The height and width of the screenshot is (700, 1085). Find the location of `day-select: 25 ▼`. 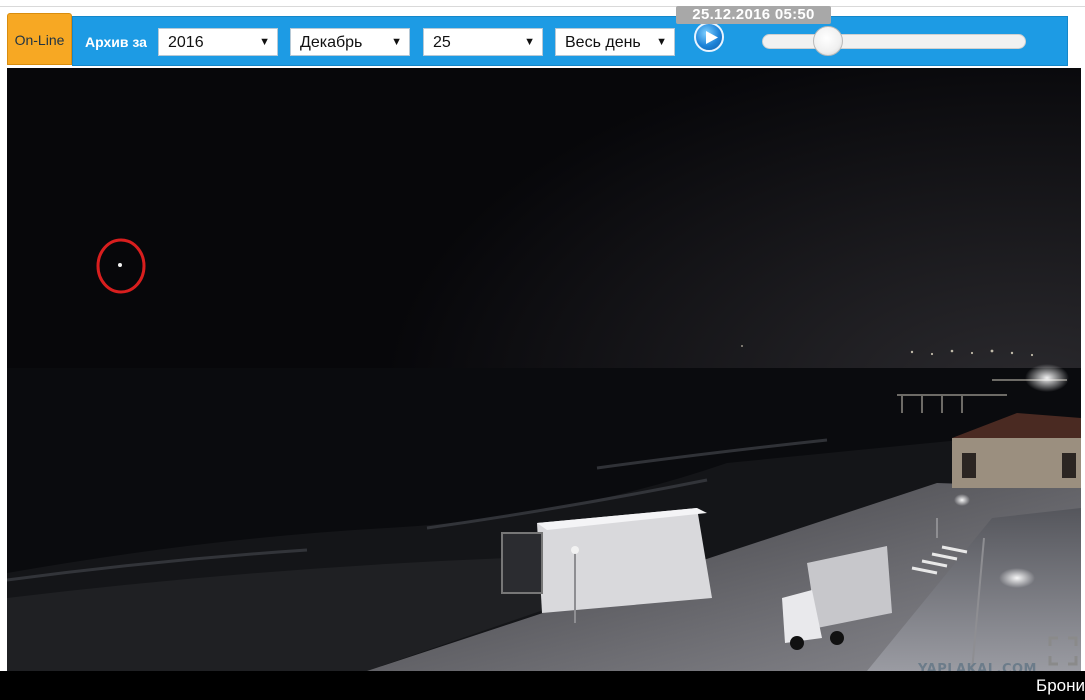

day-select: 25 ▼ is located at coordinates (483, 42).